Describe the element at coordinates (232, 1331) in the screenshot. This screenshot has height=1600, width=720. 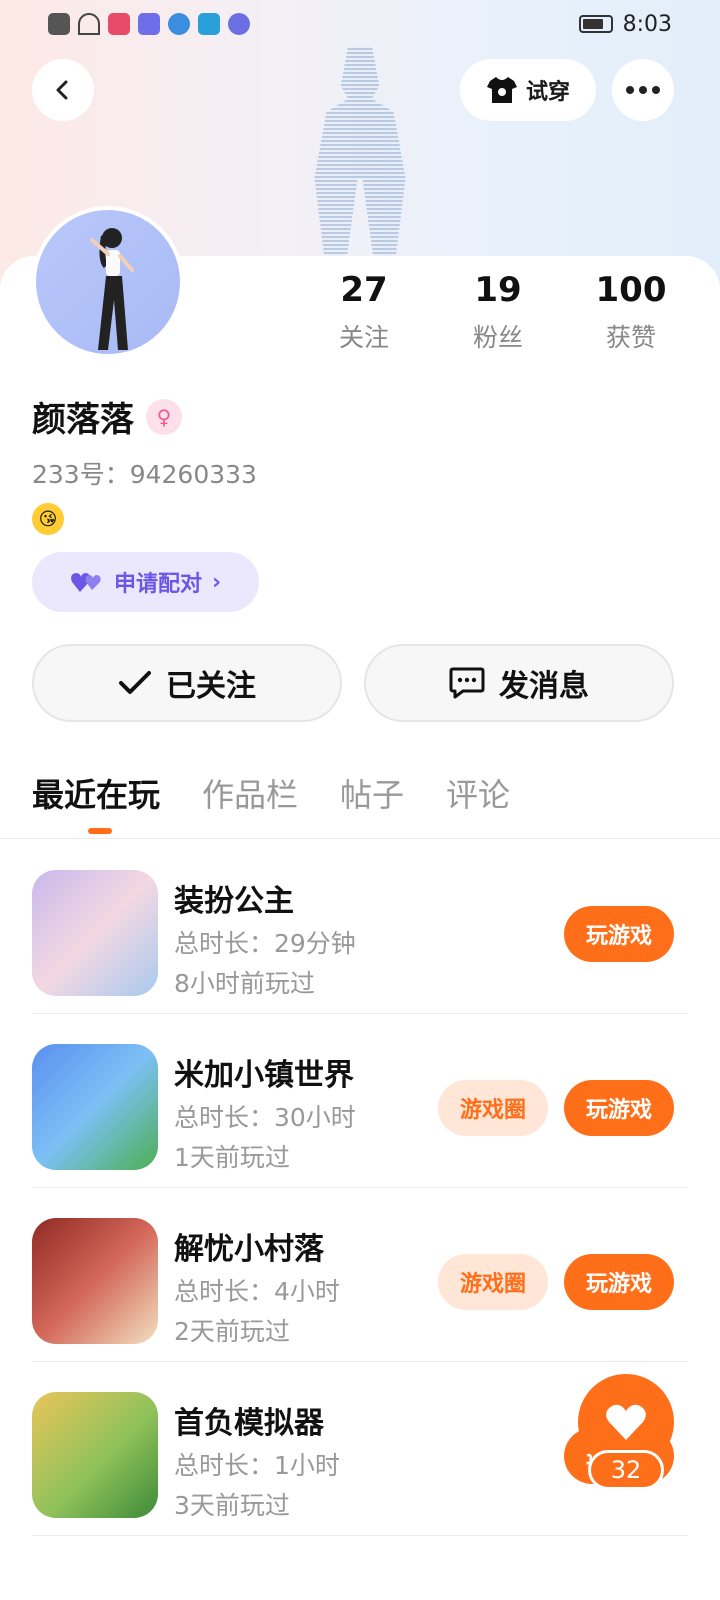
I see `game-last-played: 2天前玩过` at that location.